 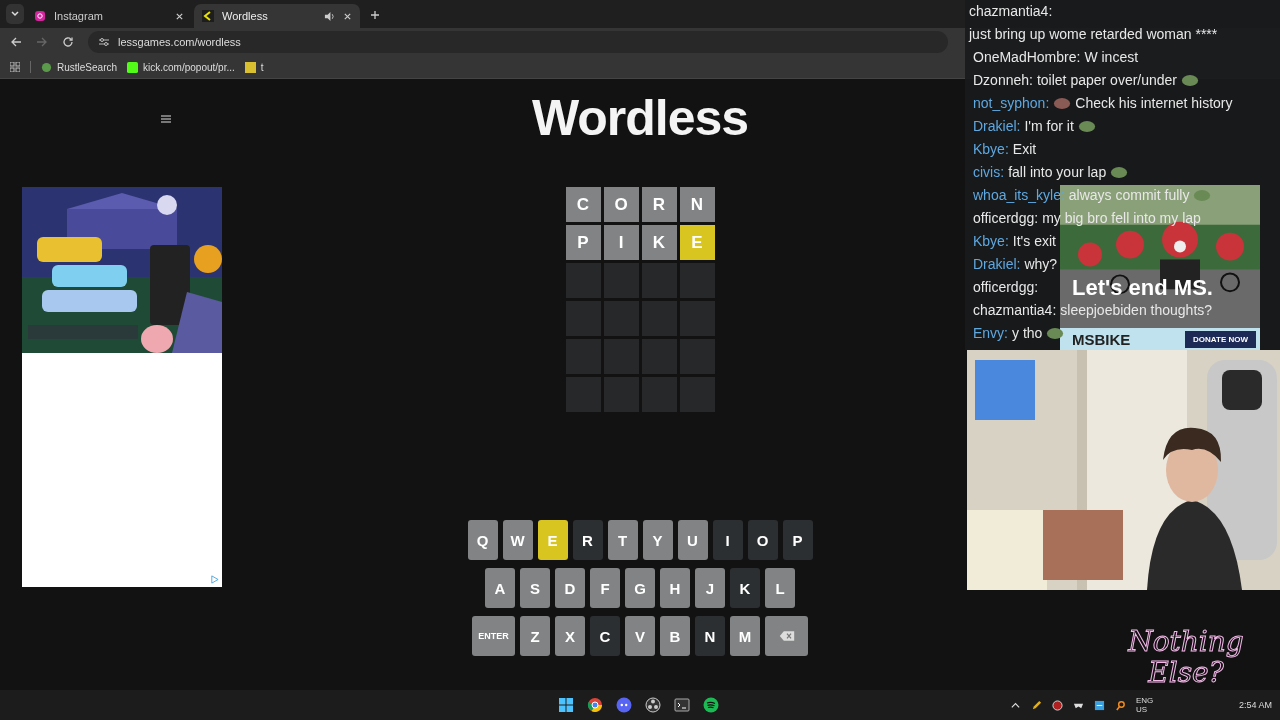 What do you see at coordinates (711, 705) in the screenshot?
I see `music-icon` at bounding box center [711, 705].